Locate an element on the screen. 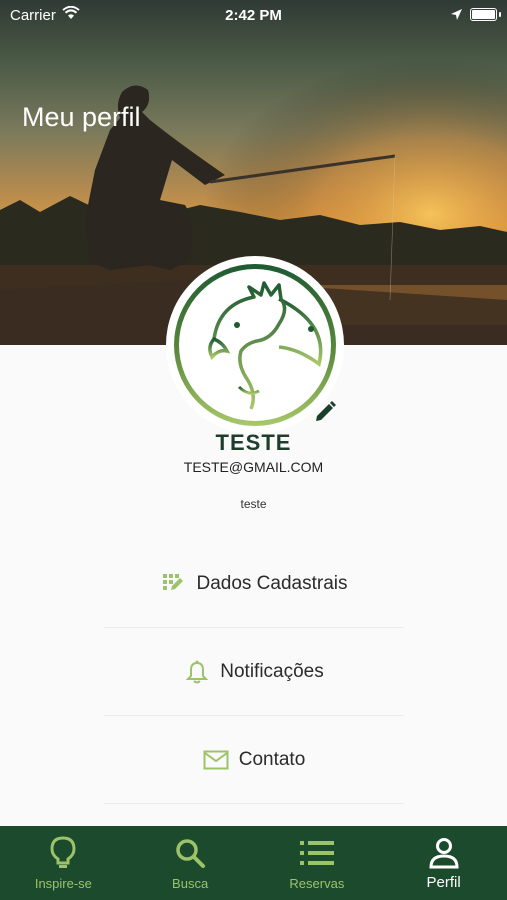 The image size is (507, 900). profile-email: TESTE@GMAIL.COM is located at coordinates (253, 467).